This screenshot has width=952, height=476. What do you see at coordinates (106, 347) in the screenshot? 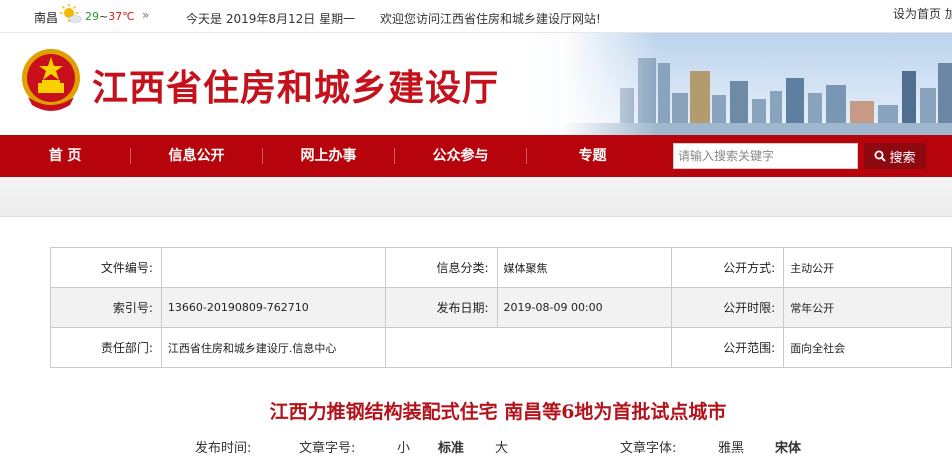
I see `label-responsible-dept: 责任部门:` at bounding box center [106, 347].